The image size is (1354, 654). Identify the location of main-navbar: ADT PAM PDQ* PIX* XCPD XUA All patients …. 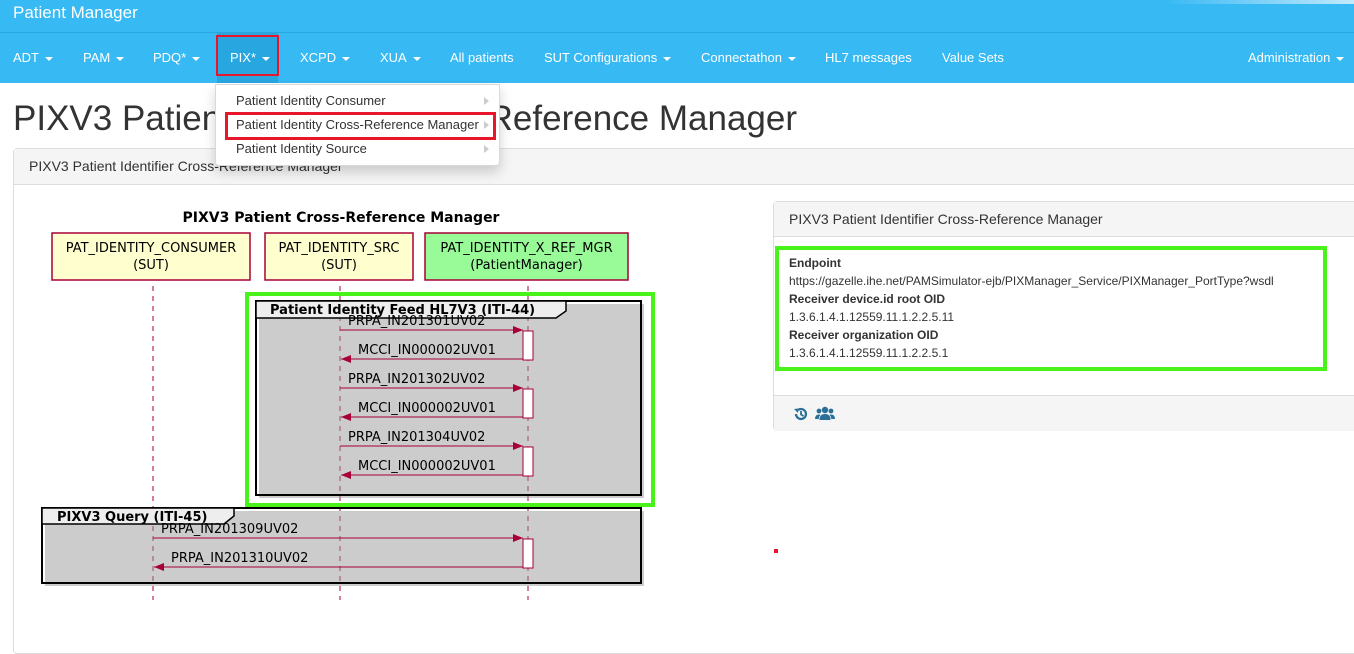
(677, 58).